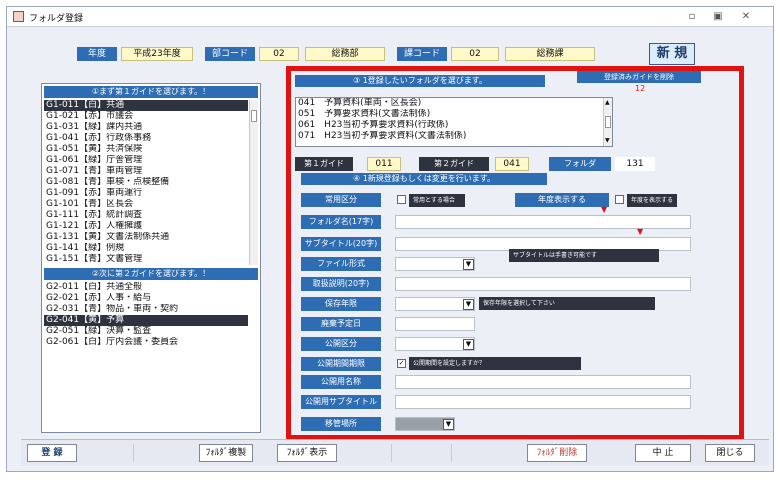 The width and height of the screenshot is (780, 480). What do you see at coordinates (435, 324) in the screenshot?
I see `haiki-yotei-input` at bounding box center [435, 324].